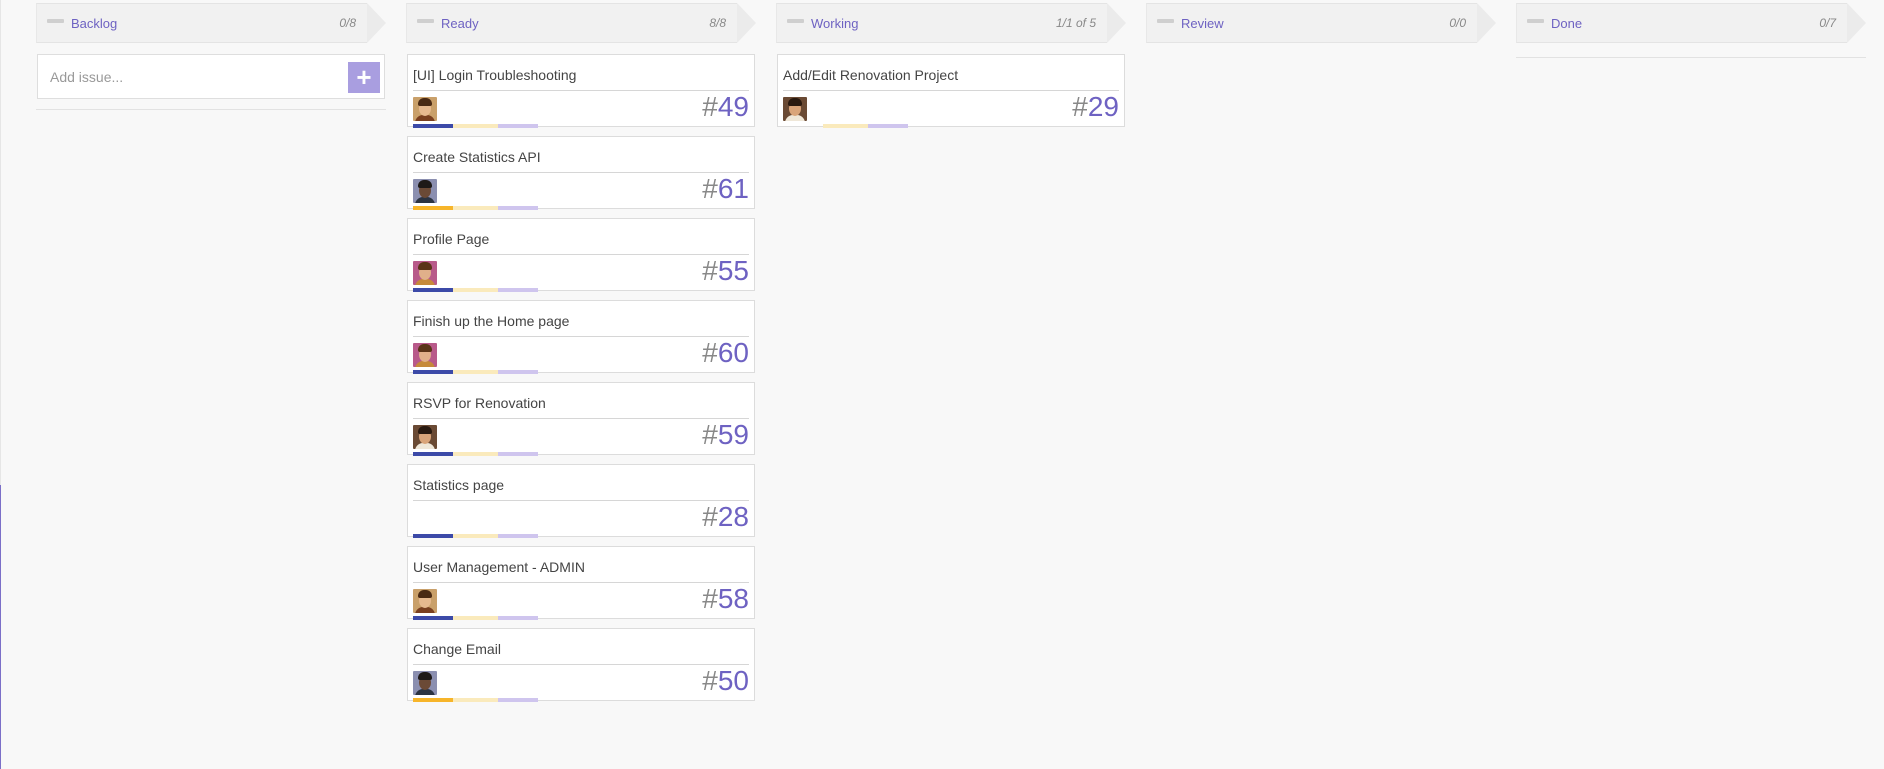 The image size is (1884, 769). What do you see at coordinates (1827, 23) in the screenshot?
I see `column-count: 0/7` at bounding box center [1827, 23].